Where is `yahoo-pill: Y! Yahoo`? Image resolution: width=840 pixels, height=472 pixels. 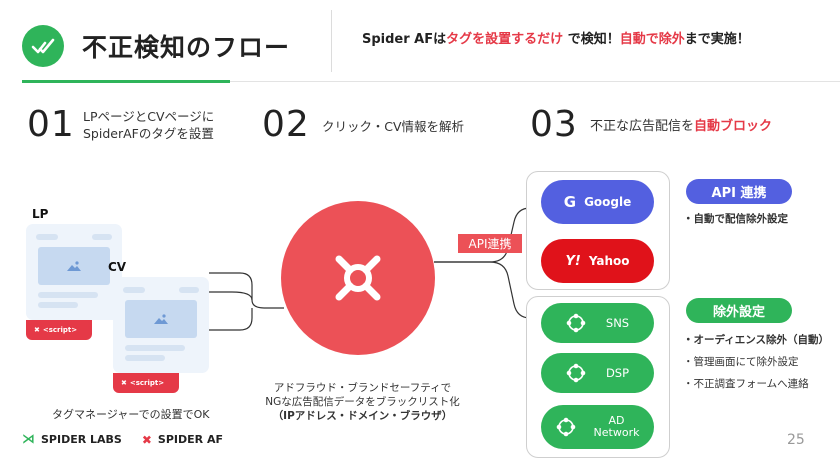 yahoo-pill: Y! Yahoo is located at coordinates (597, 261).